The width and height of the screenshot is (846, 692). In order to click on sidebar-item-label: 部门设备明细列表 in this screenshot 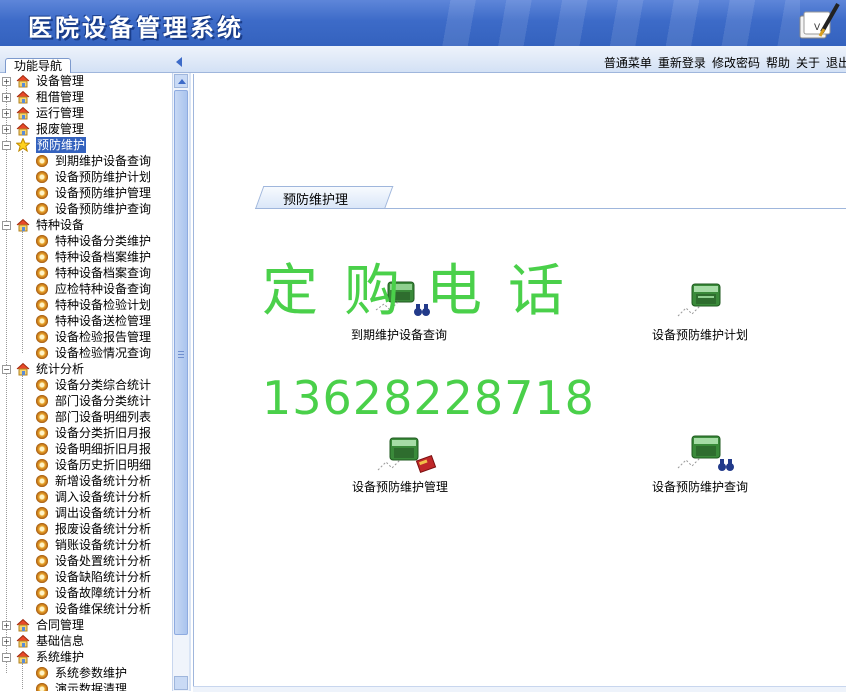, I will do `click(103, 417)`.